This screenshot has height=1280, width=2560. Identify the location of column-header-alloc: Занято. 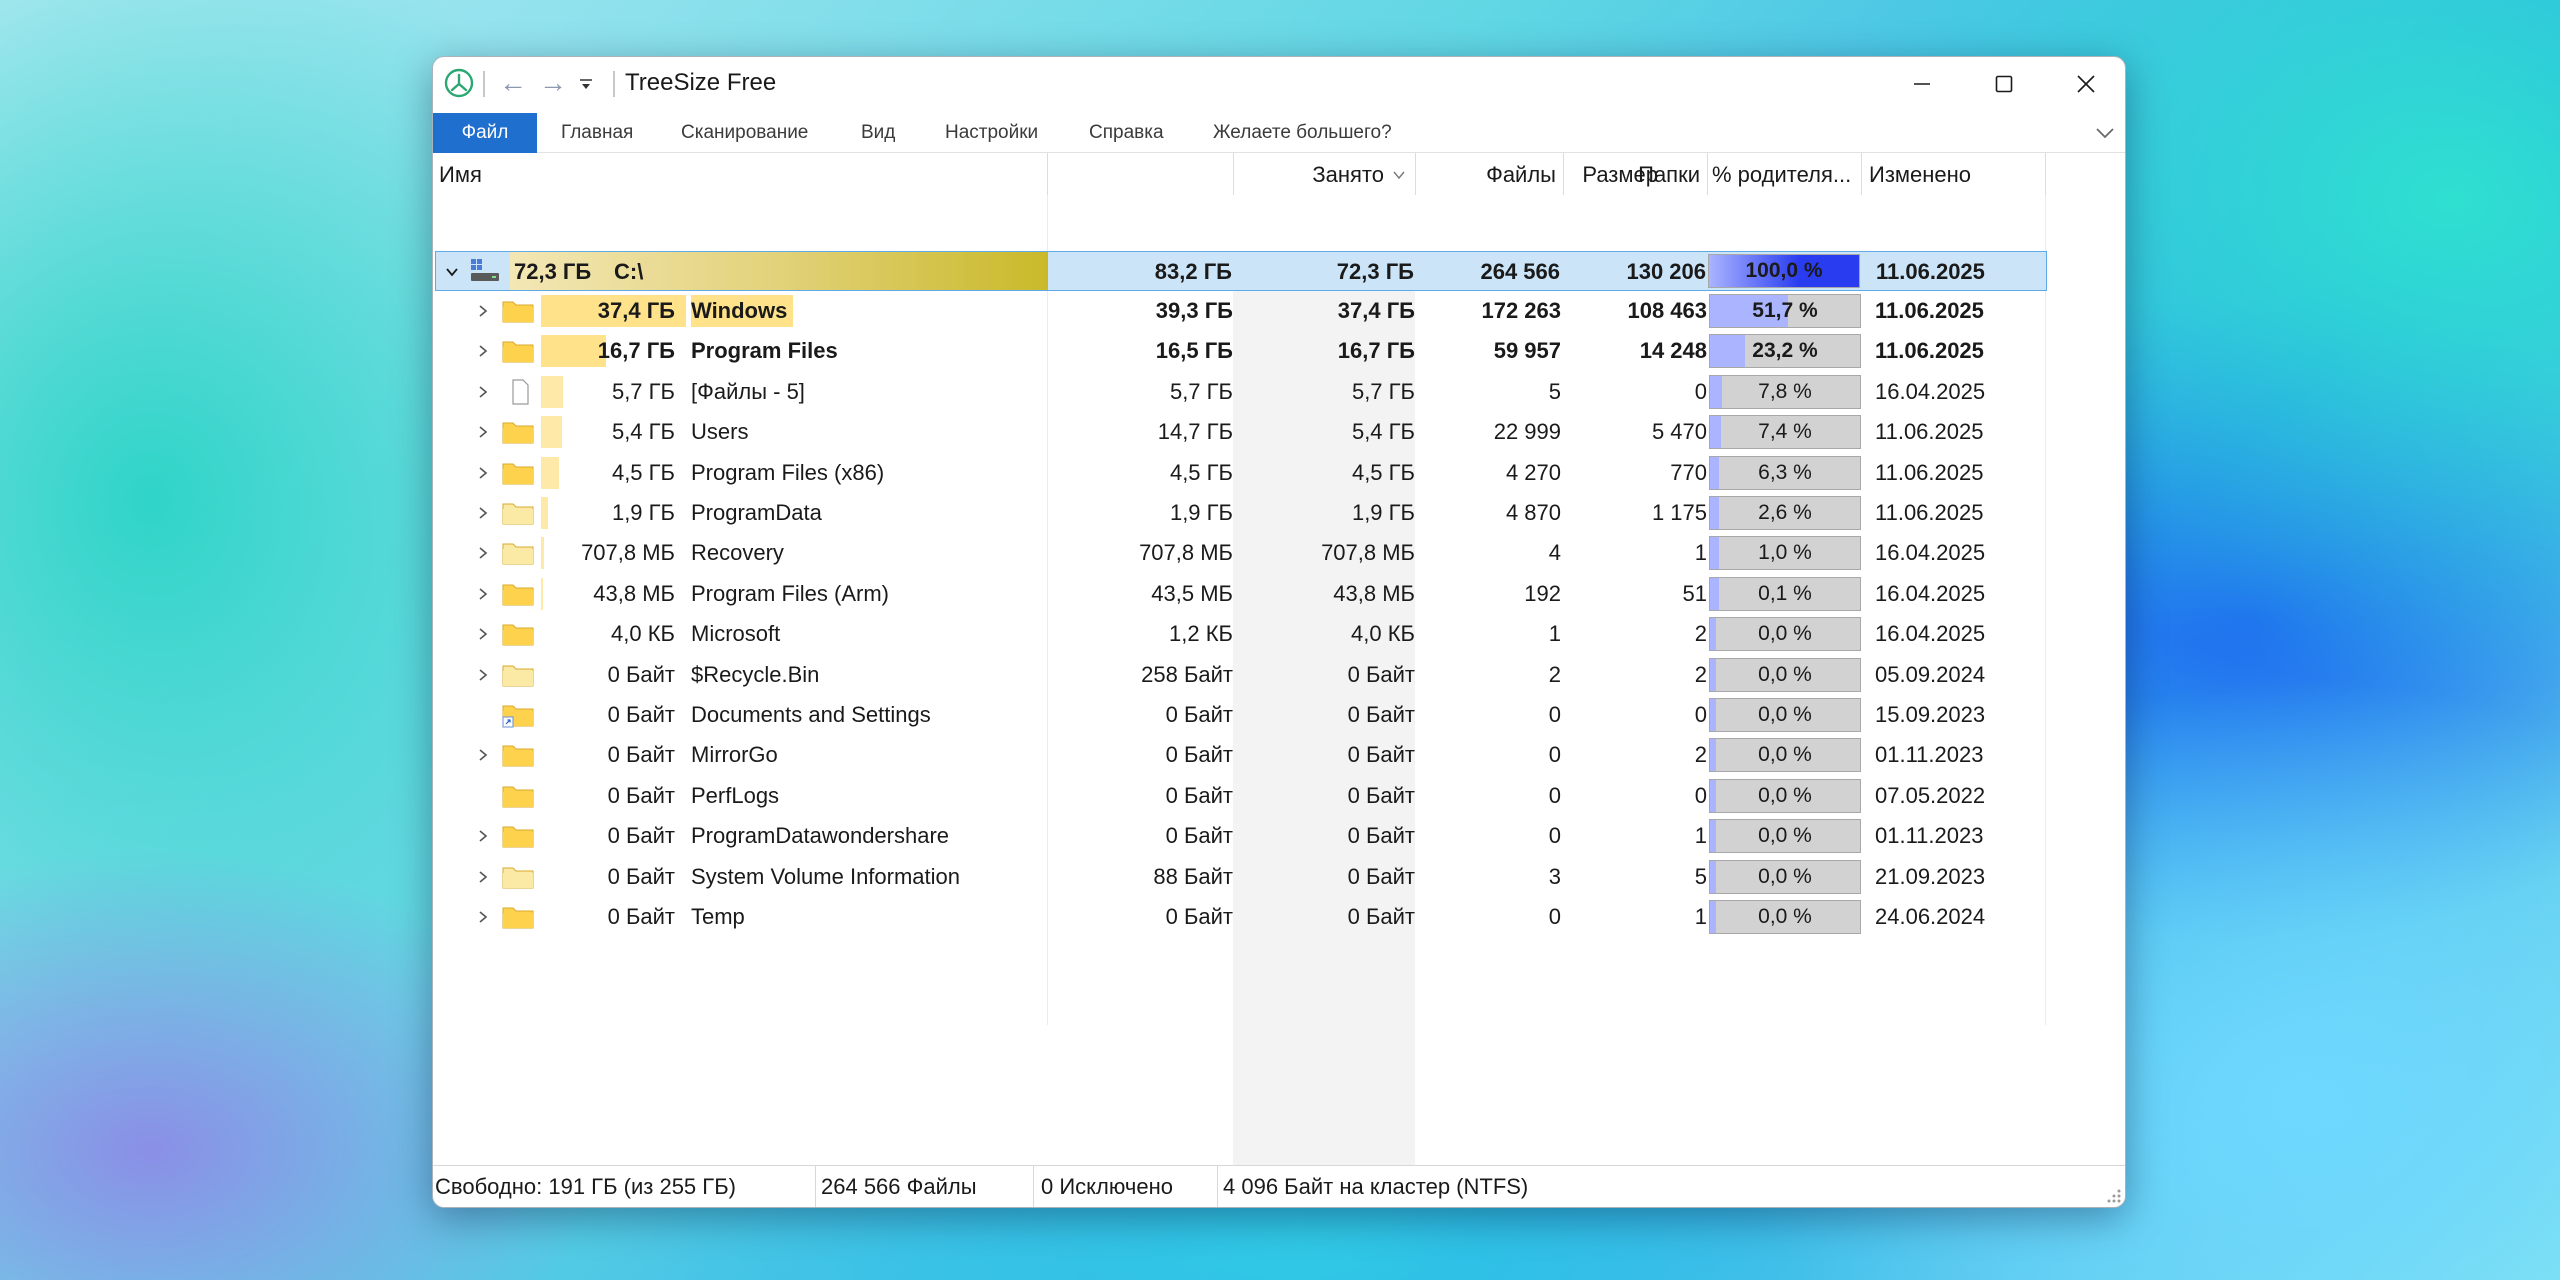
(1324, 174).